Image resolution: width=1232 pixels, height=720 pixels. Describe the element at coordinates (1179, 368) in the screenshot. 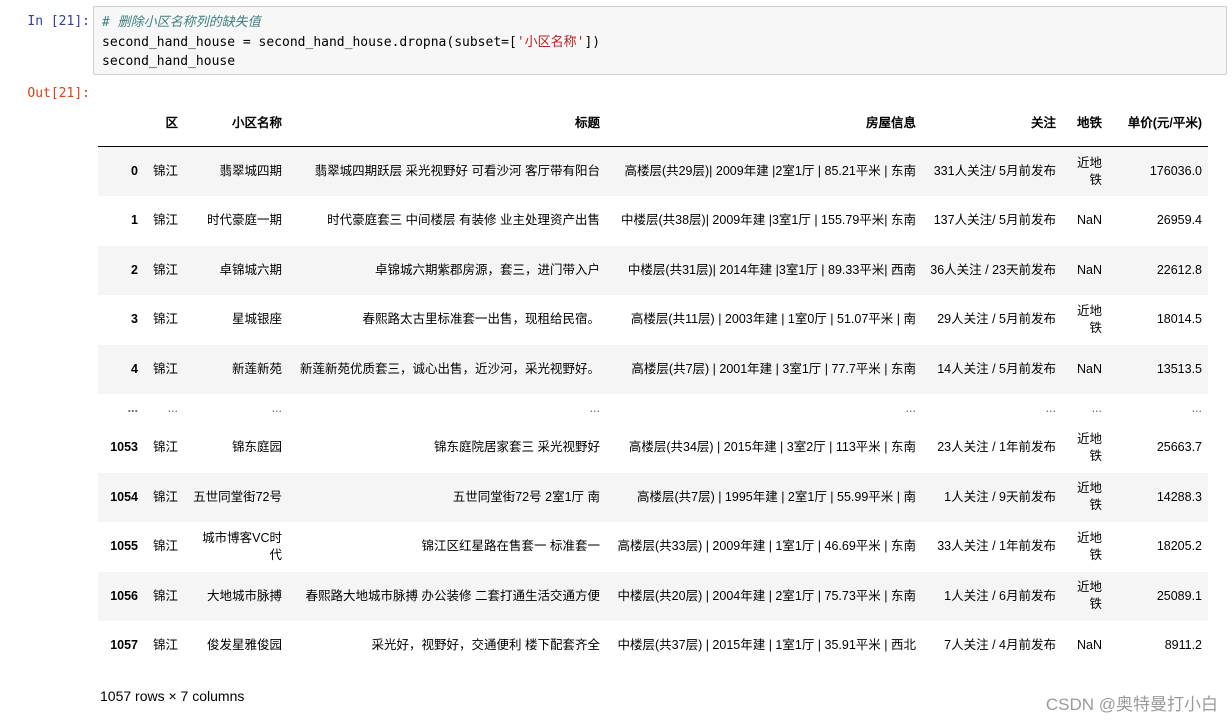

I see `table-cell: 13513.5` at that location.